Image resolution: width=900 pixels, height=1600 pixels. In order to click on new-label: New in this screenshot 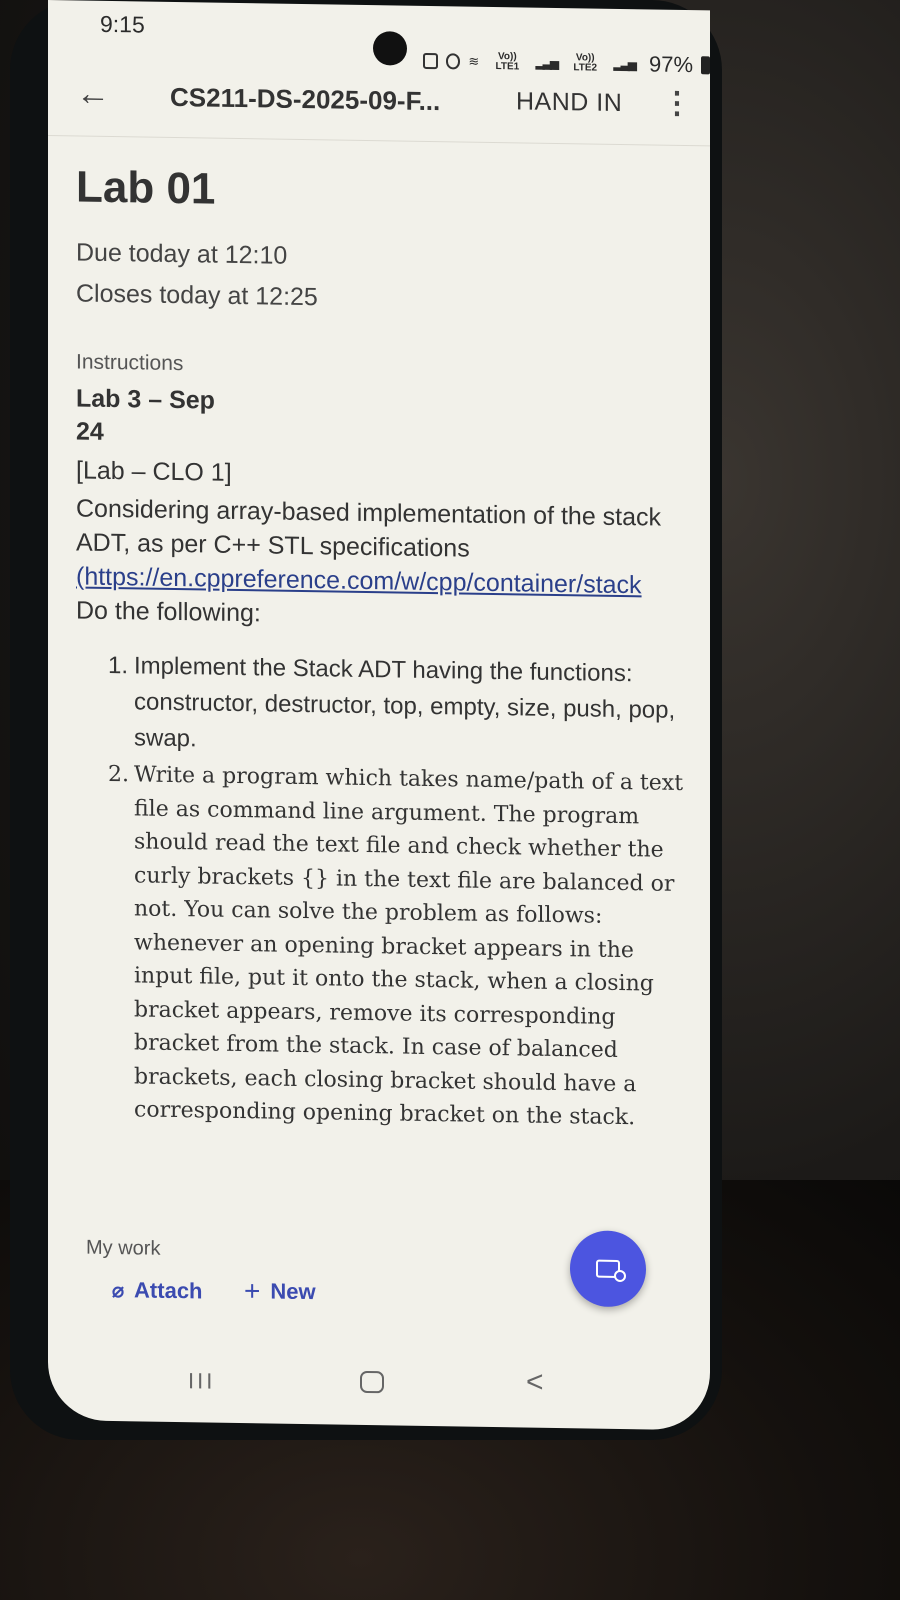, I will do `click(293, 1291)`.